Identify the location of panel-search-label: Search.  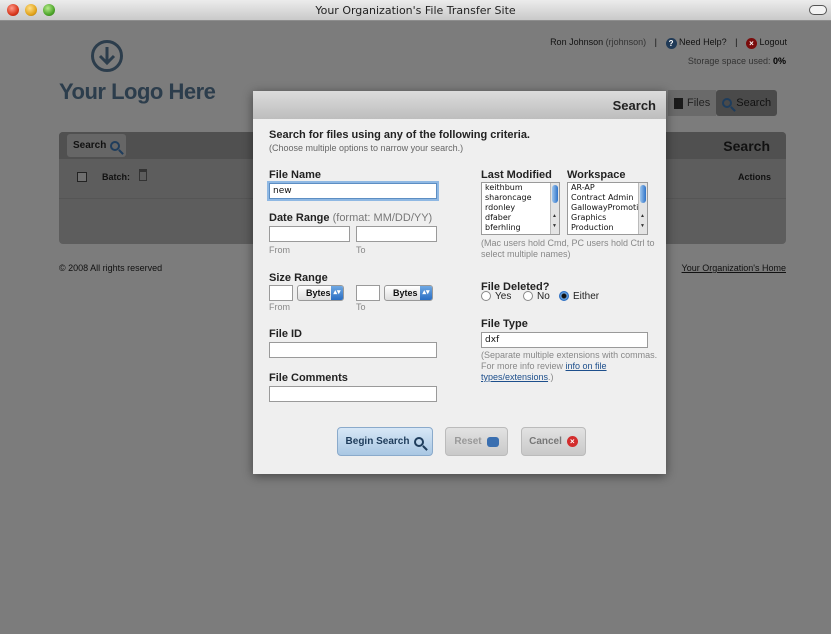
(90, 145).